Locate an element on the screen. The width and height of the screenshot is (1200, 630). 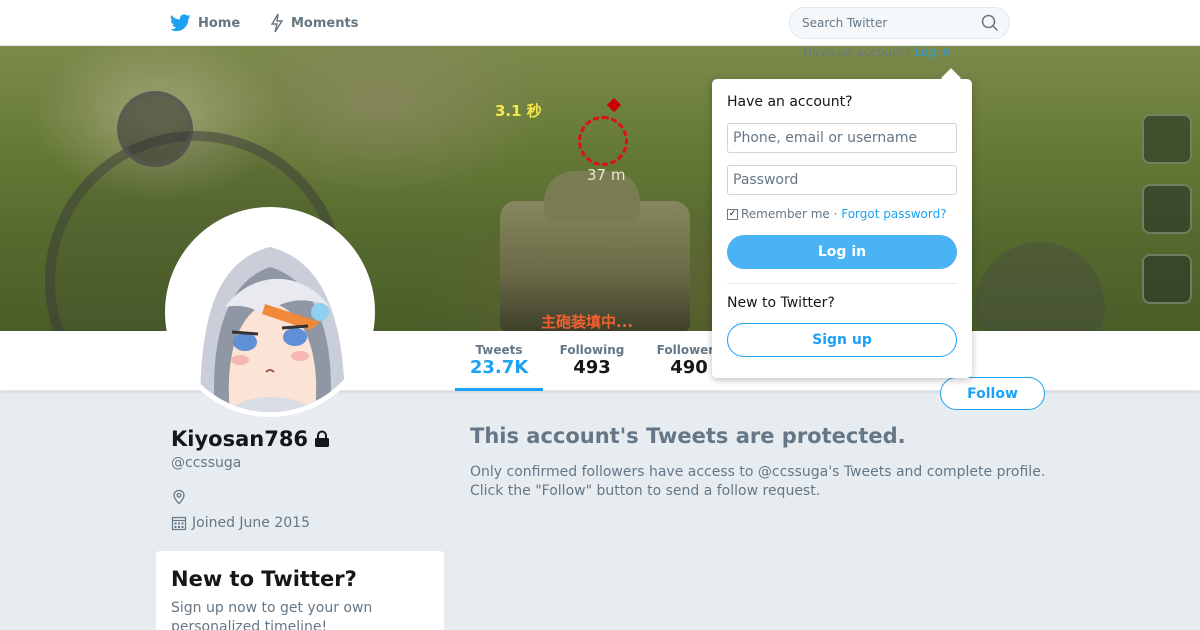
profile-location is located at coordinates (179, 499).